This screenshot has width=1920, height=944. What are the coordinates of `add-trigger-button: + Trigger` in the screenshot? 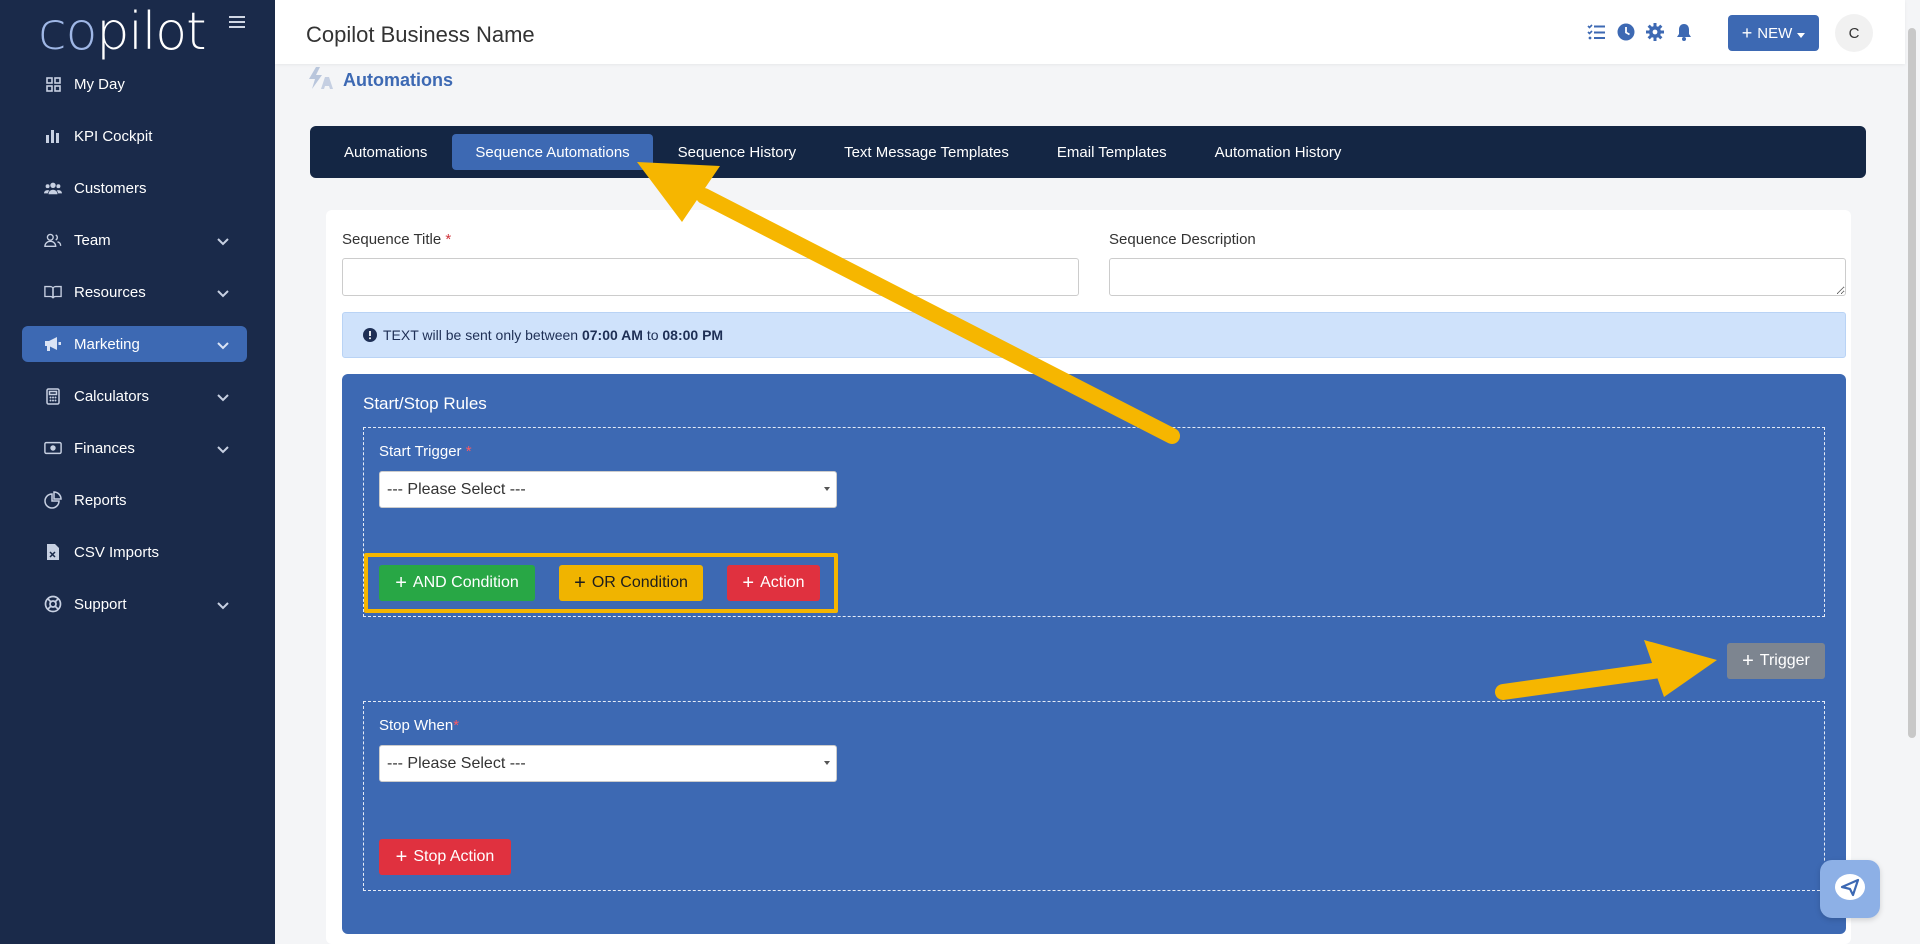 It's located at (1776, 661).